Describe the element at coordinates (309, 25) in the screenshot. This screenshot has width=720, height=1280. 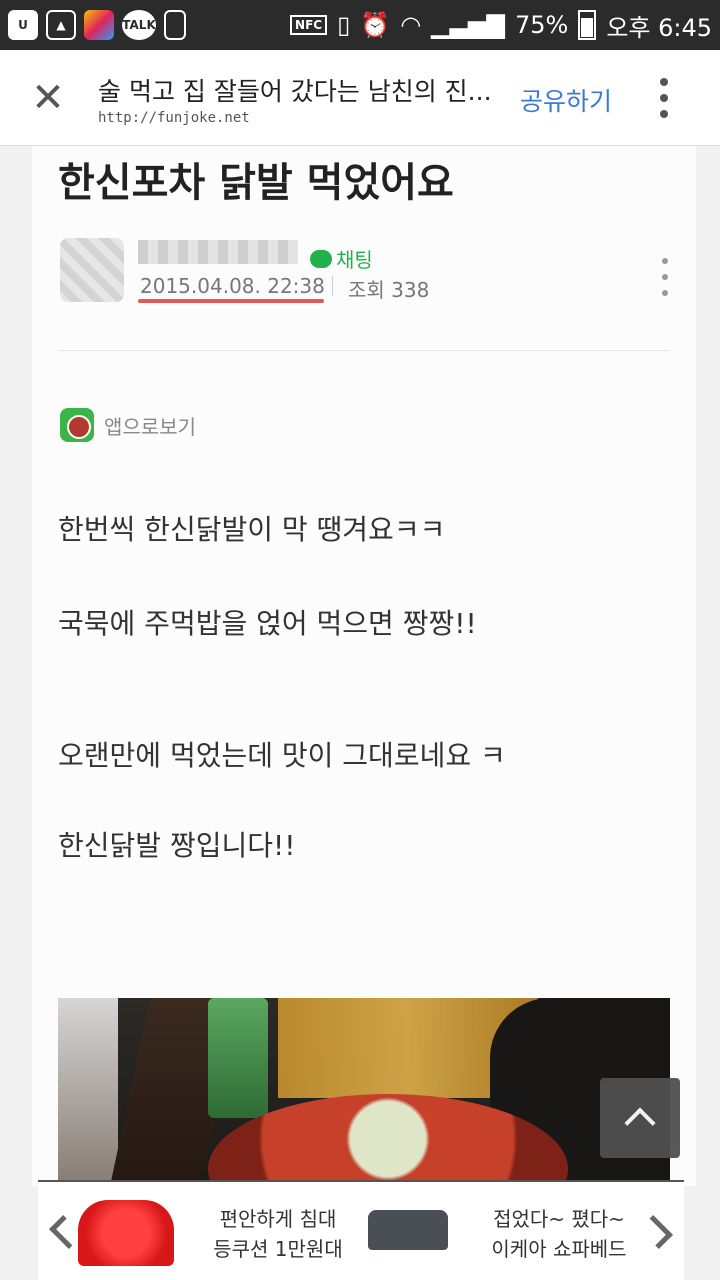
I see `nfc-icon: NFC` at that location.